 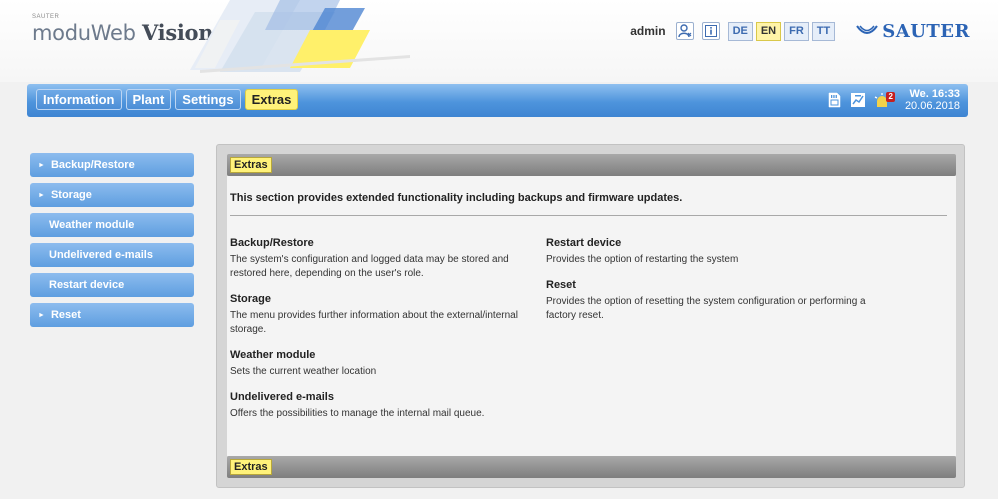 I want to click on sauter-logo: SAUTER, so click(x=913, y=31).